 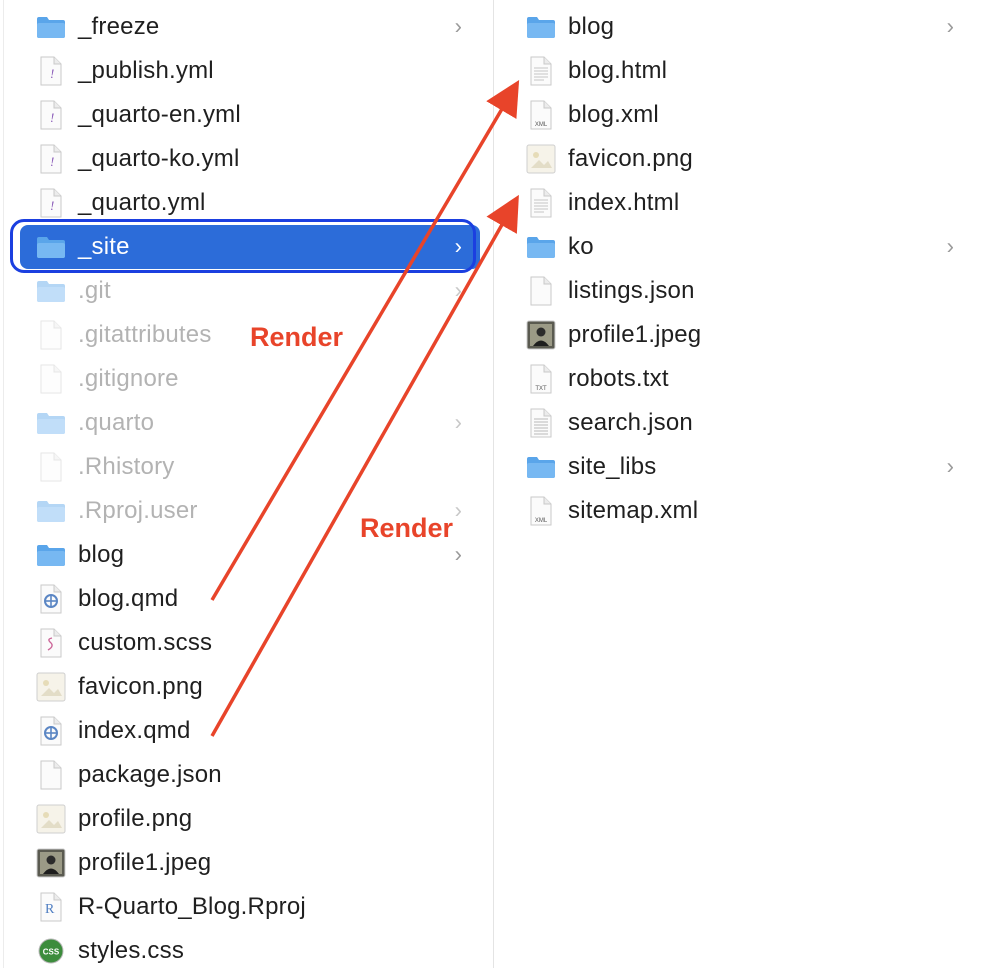 I want to click on right-item-blog-html: blog.html, so click(x=741, y=71).